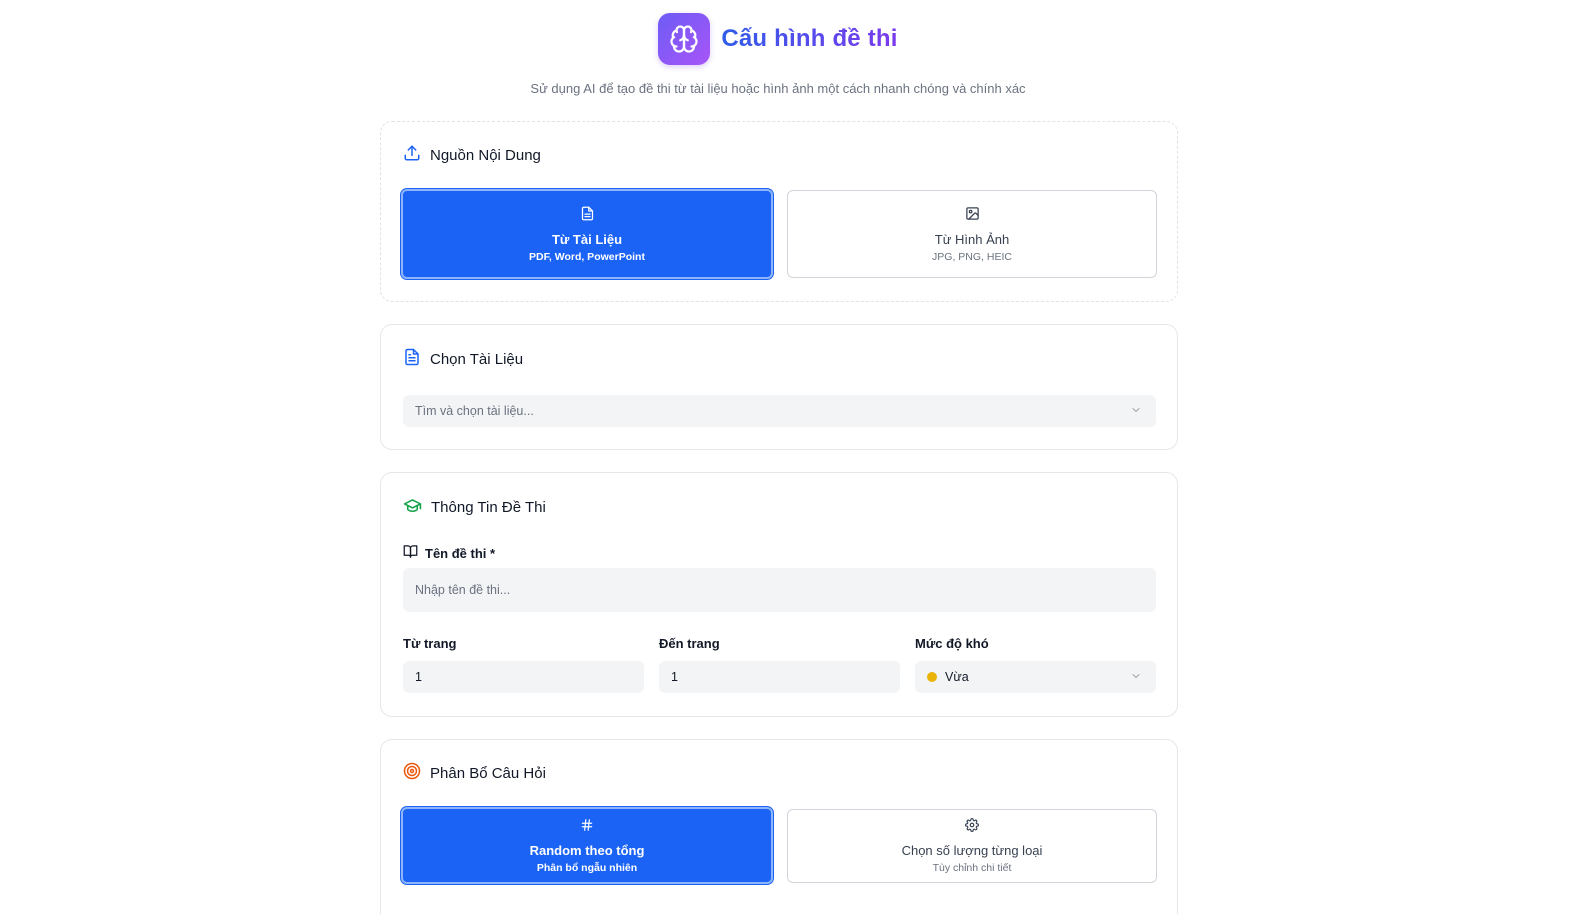 The image size is (1588, 914). Describe the element at coordinates (493, 553) in the screenshot. I see `required-mark: *` at that location.